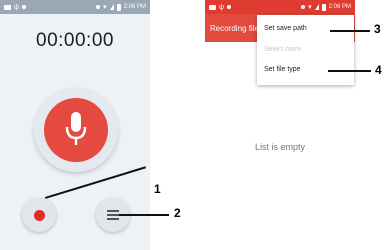  What do you see at coordinates (283, 49) in the screenshot?
I see `menu-item-select-more: Select more` at bounding box center [283, 49].